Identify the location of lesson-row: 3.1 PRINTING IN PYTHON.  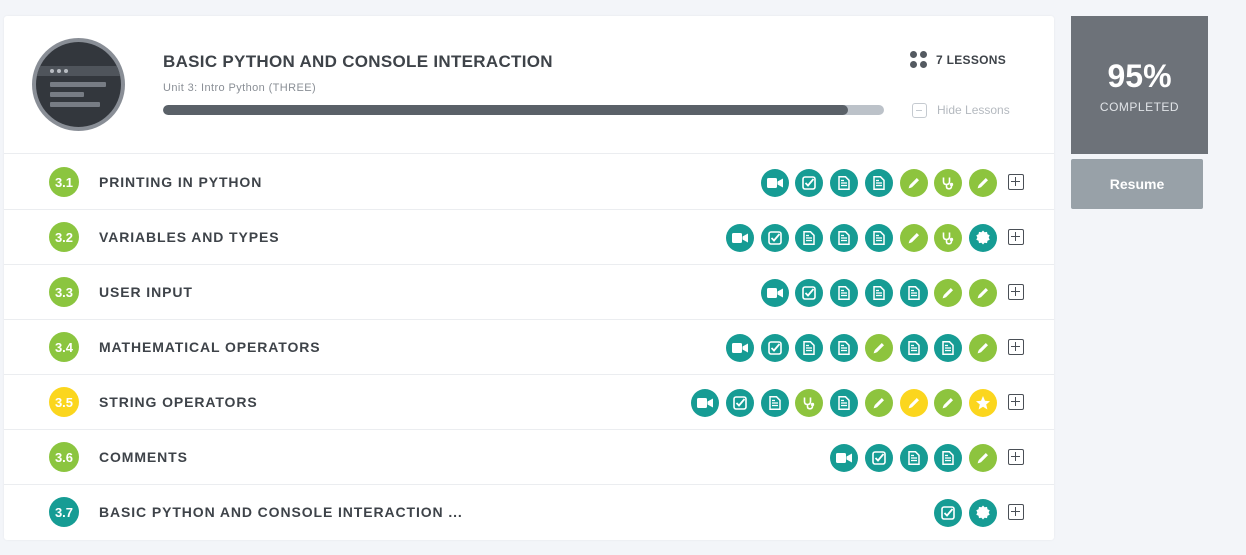
(529, 182).